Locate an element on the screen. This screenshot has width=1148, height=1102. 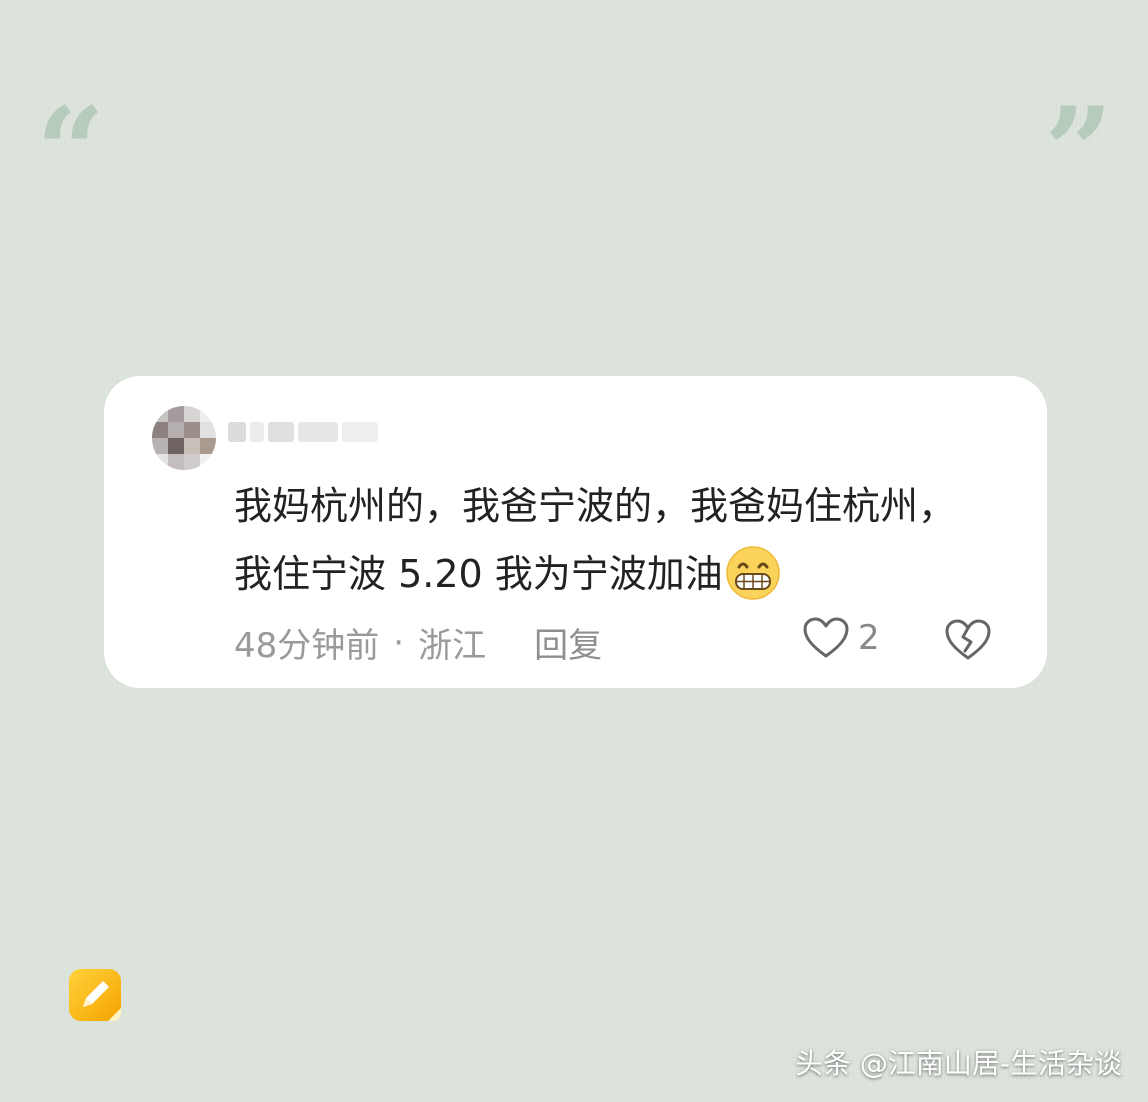
close-quote-mark: ” is located at coordinates (1078, 151).